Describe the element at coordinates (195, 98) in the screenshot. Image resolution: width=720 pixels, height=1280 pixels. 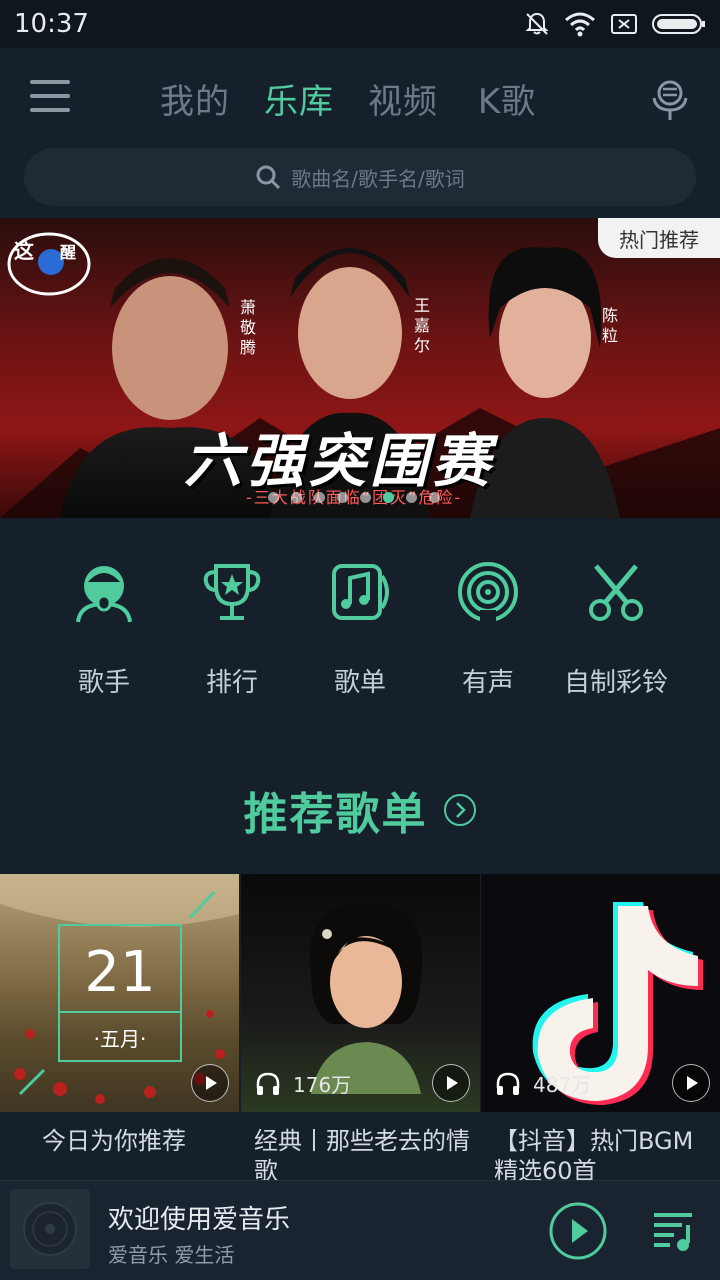
I see `tab-mine: 我的` at that location.